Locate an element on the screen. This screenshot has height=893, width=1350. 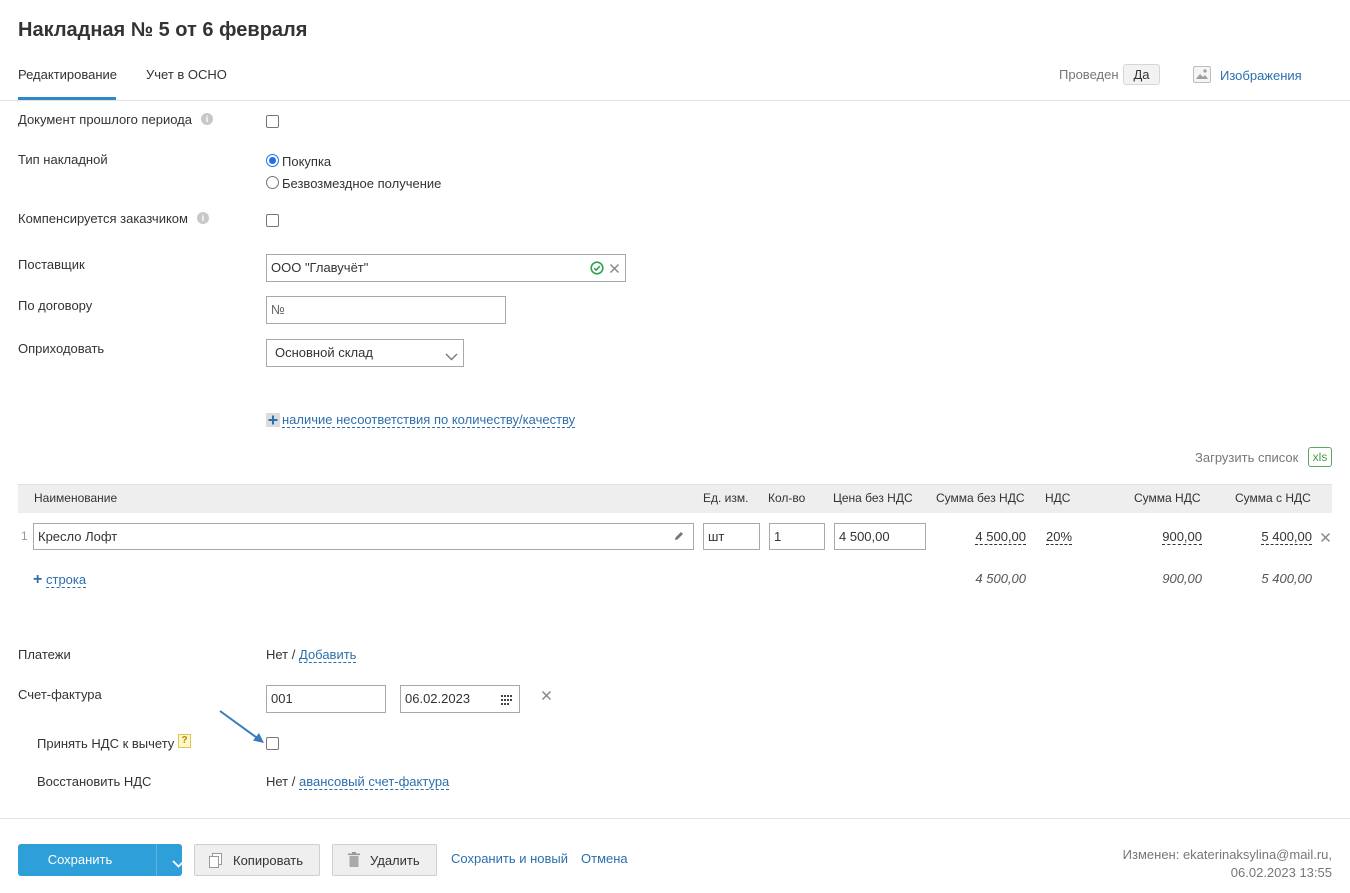
advance-invoice-link: авансовый счет-фактура is located at coordinates (374, 782).